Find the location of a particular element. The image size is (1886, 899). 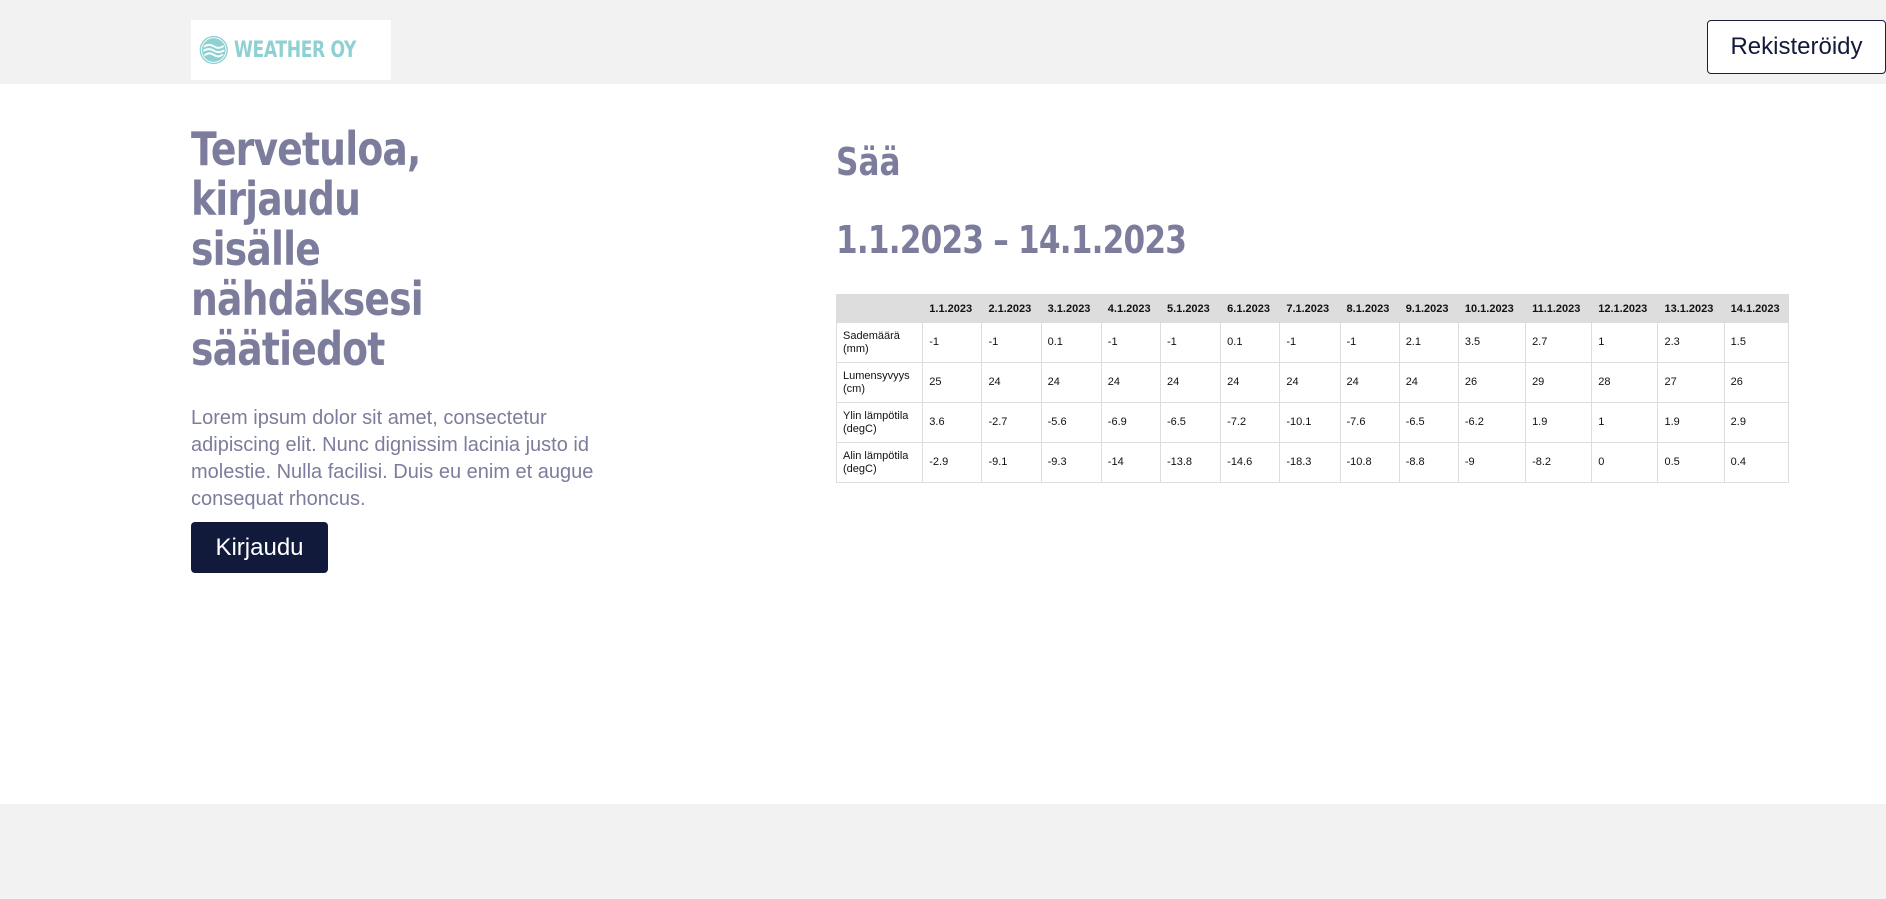

register-button: Rekisteröidy is located at coordinates (1796, 47).